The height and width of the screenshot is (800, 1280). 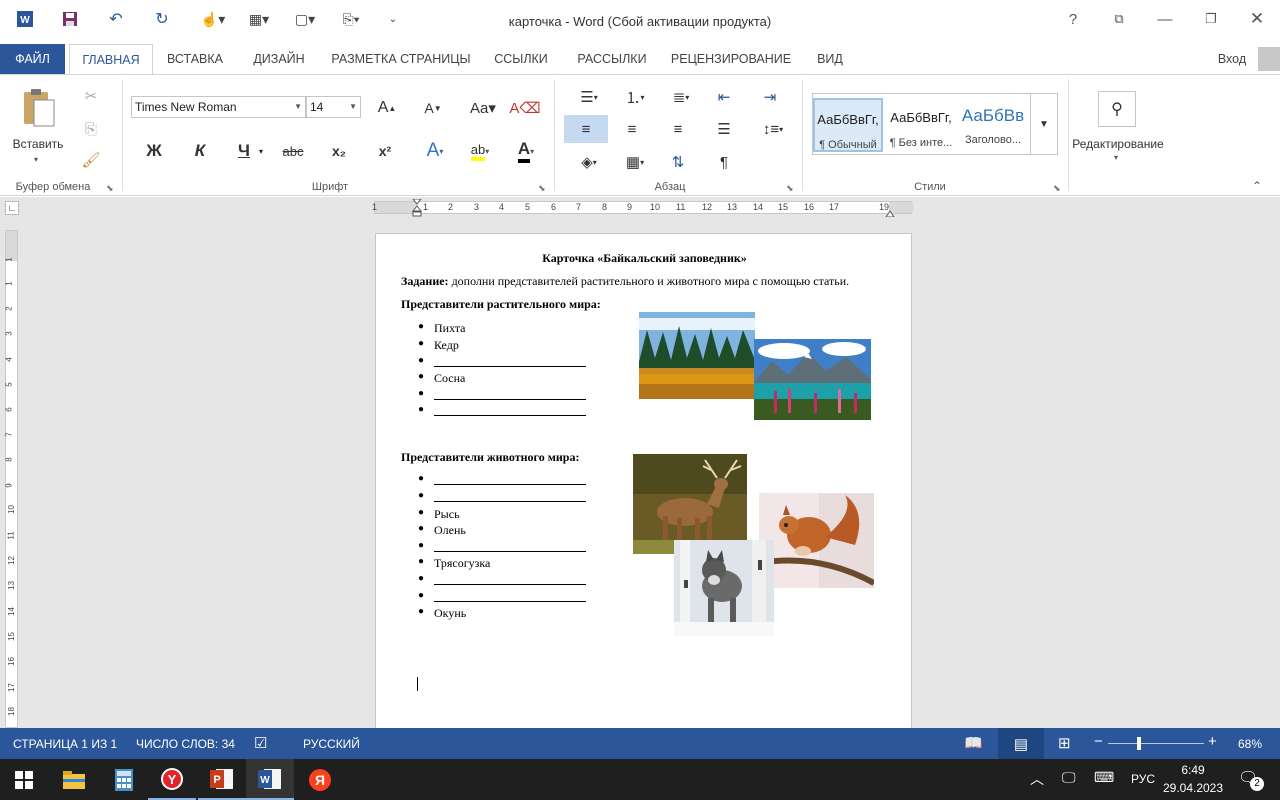 What do you see at coordinates (830, 59) in the screenshot?
I see `tab-view: ВИД` at bounding box center [830, 59].